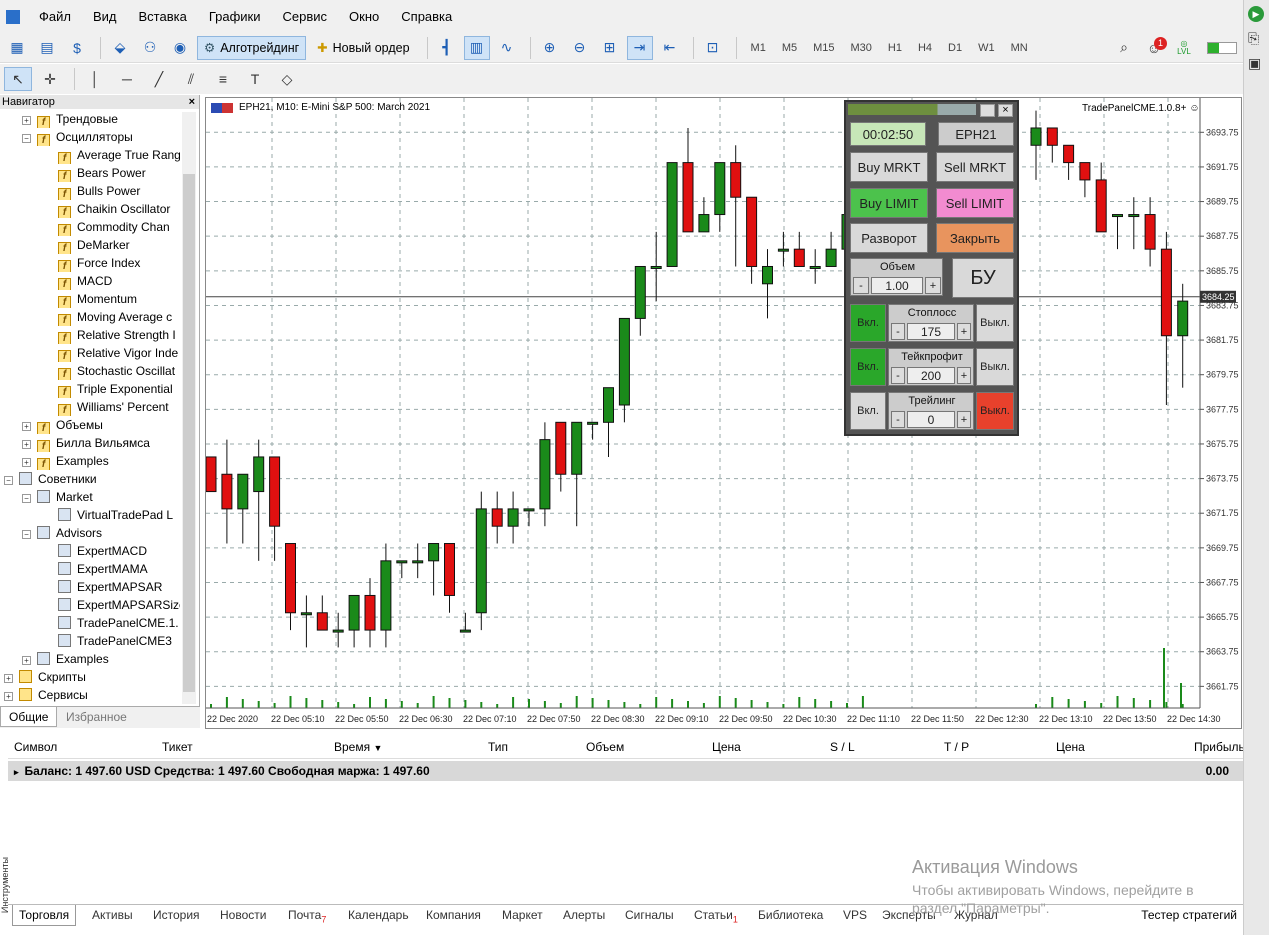  I want to click on volume-plus-button: +, so click(933, 285).